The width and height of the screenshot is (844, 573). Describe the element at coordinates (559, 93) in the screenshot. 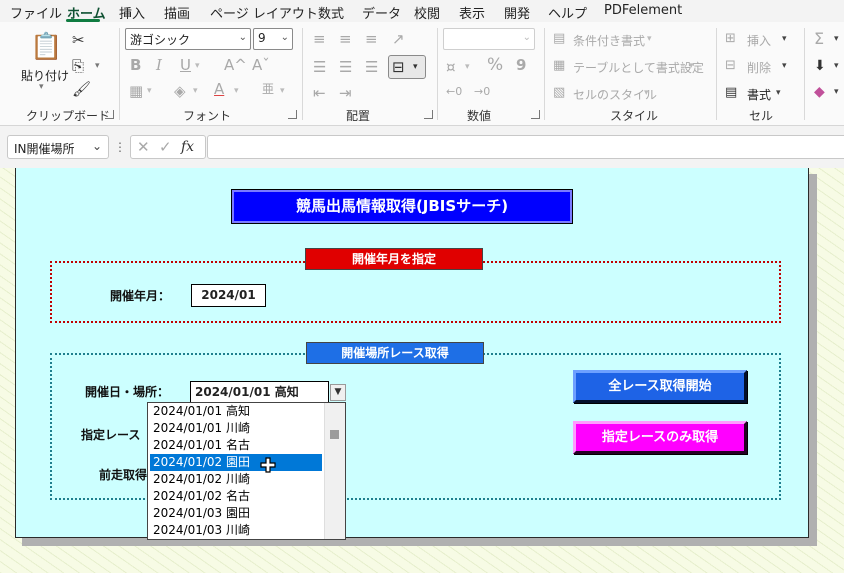

I see `cell-styles-icon: ▧` at that location.